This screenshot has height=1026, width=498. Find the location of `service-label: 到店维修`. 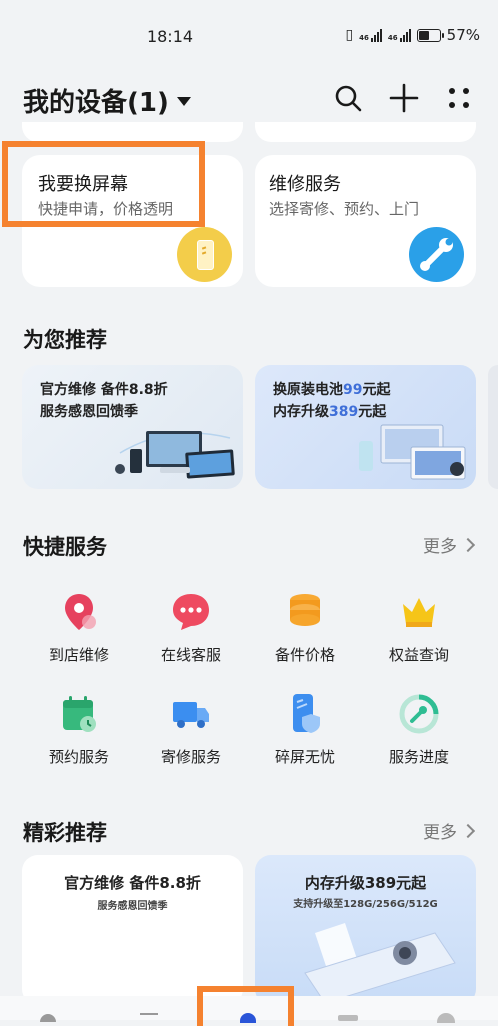

service-label: 到店维修 is located at coordinates (78, 655).